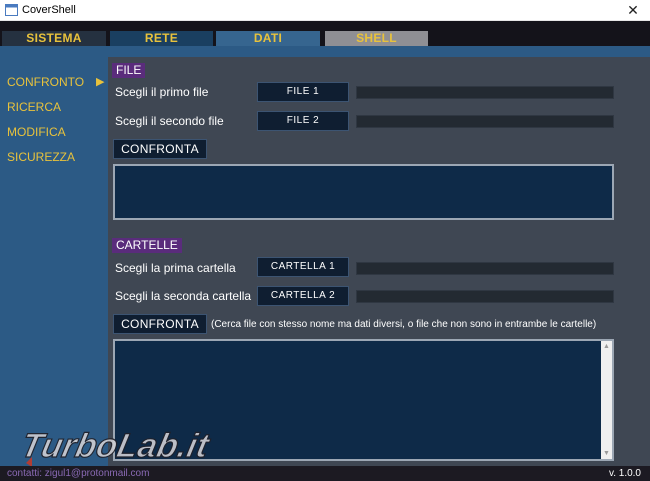 The width and height of the screenshot is (650, 481). Describe the element at coordinates (606, 346) in the screenshot. I see `scroll-up-icon: ▲` at that location.